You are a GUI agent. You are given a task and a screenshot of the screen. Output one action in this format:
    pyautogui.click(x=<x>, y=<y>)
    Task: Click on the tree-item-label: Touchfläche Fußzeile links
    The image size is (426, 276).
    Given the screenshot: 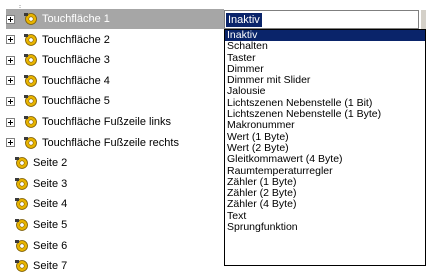 What is the action you would take?
    pyautogui.click(x=107, y=122)
    